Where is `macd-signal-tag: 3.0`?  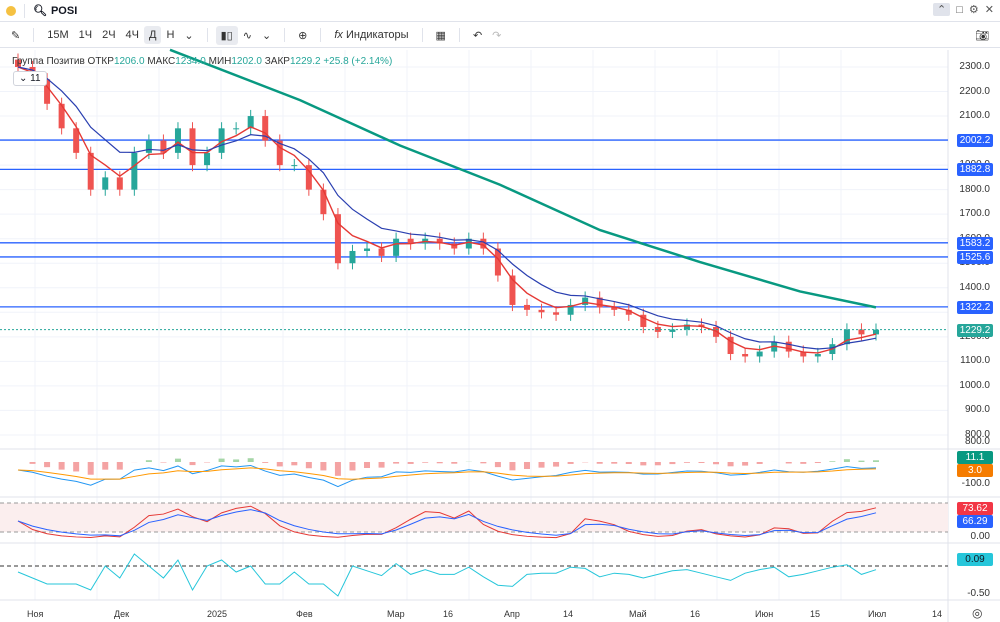
macd-signal-tag: 3.0 is located at coordinates (975, 470).